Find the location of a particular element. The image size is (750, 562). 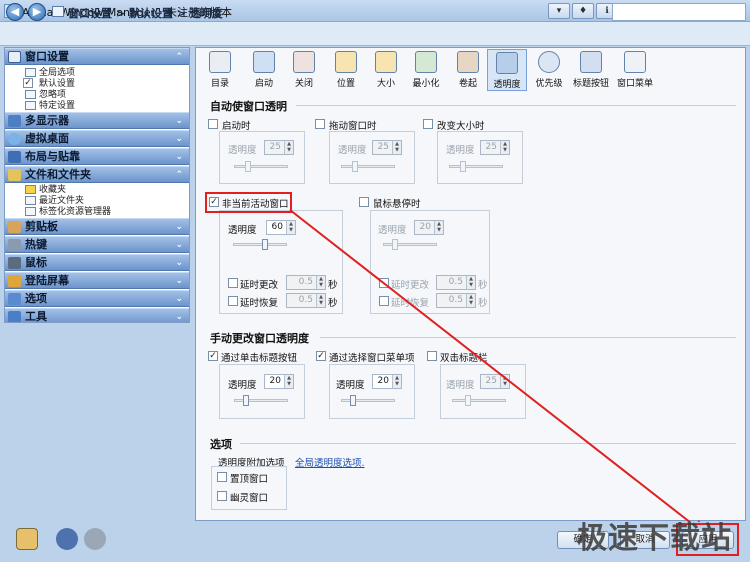

help-icon is located at coordinates (27, 539).